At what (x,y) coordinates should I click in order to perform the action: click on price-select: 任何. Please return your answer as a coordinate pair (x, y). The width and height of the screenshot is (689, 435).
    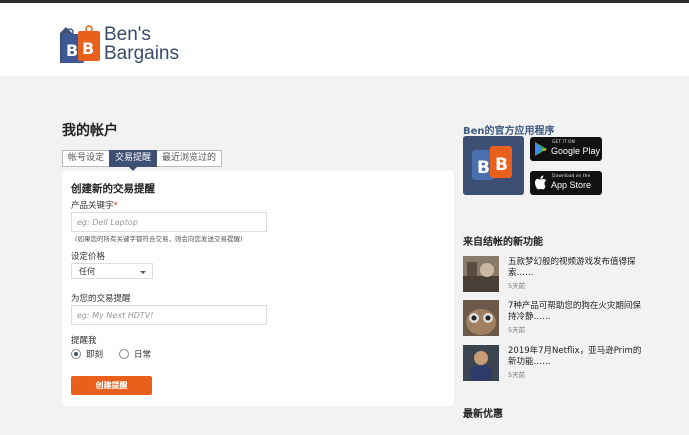
    Looking at the image, I should click on (112, 271).